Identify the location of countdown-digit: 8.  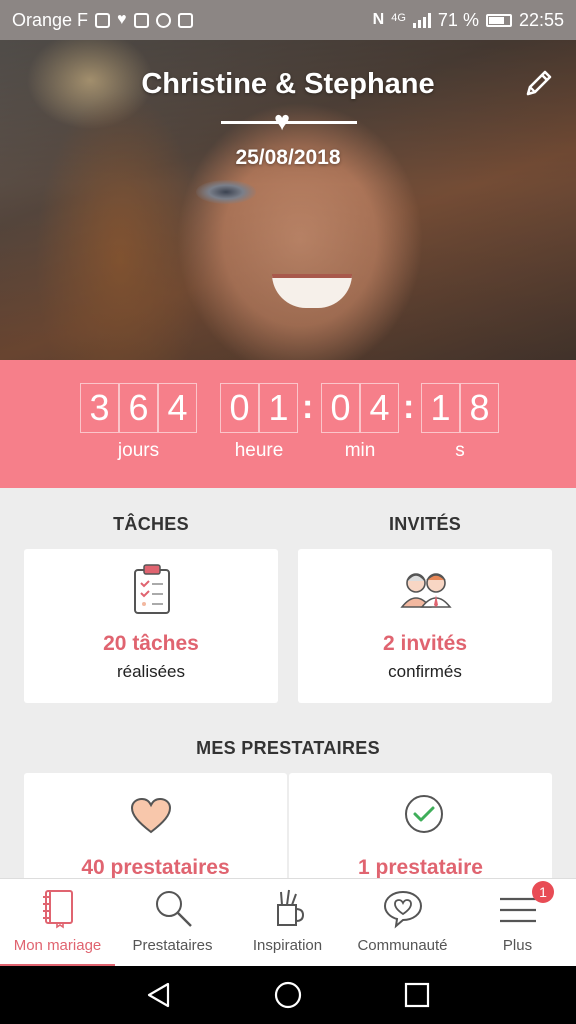
(479, 408).